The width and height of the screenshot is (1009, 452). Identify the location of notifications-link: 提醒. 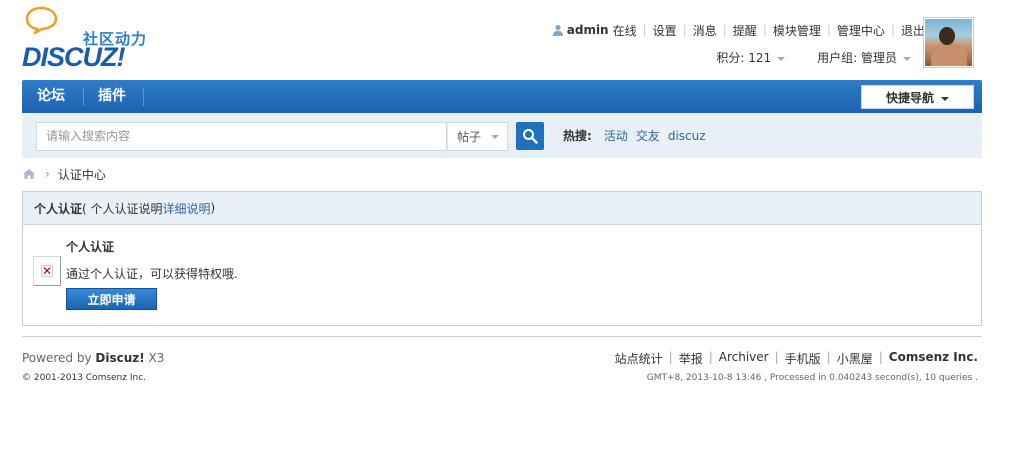
(745, 30).